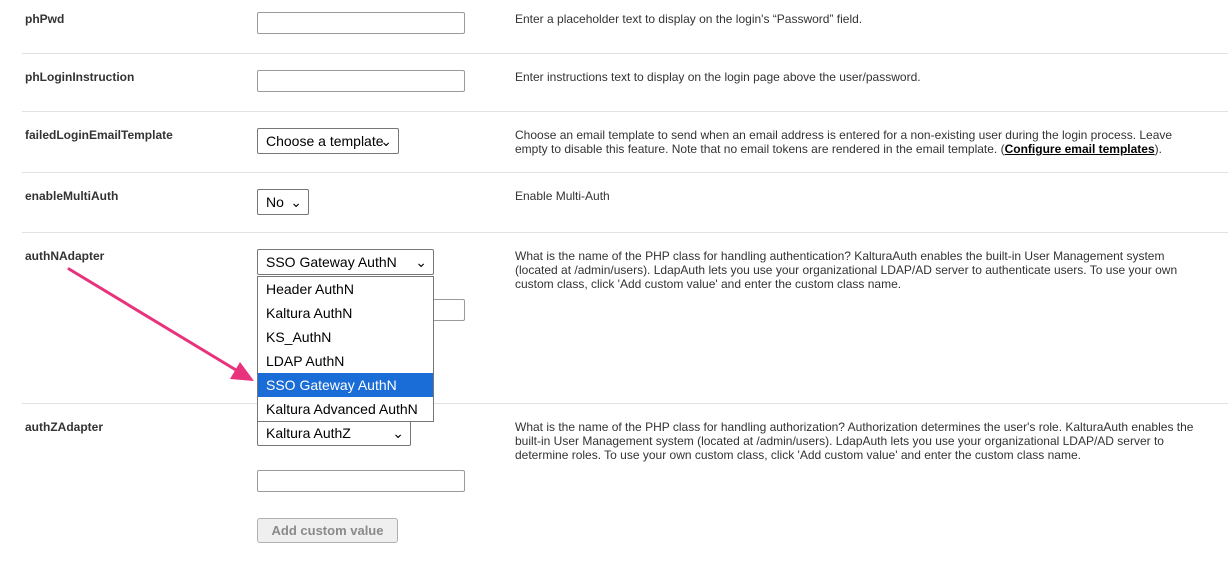 This screenshot has height=571, width=1228. Describe the element at coordinates (562, 196) in the screenshot. I see `setting-description: Enable Multi-Auth` at that location.